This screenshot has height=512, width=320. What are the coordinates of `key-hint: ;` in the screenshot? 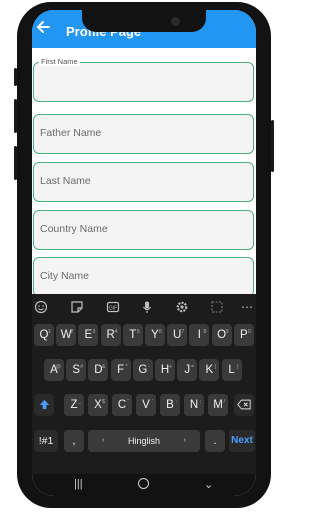 It's located at (200, 402).